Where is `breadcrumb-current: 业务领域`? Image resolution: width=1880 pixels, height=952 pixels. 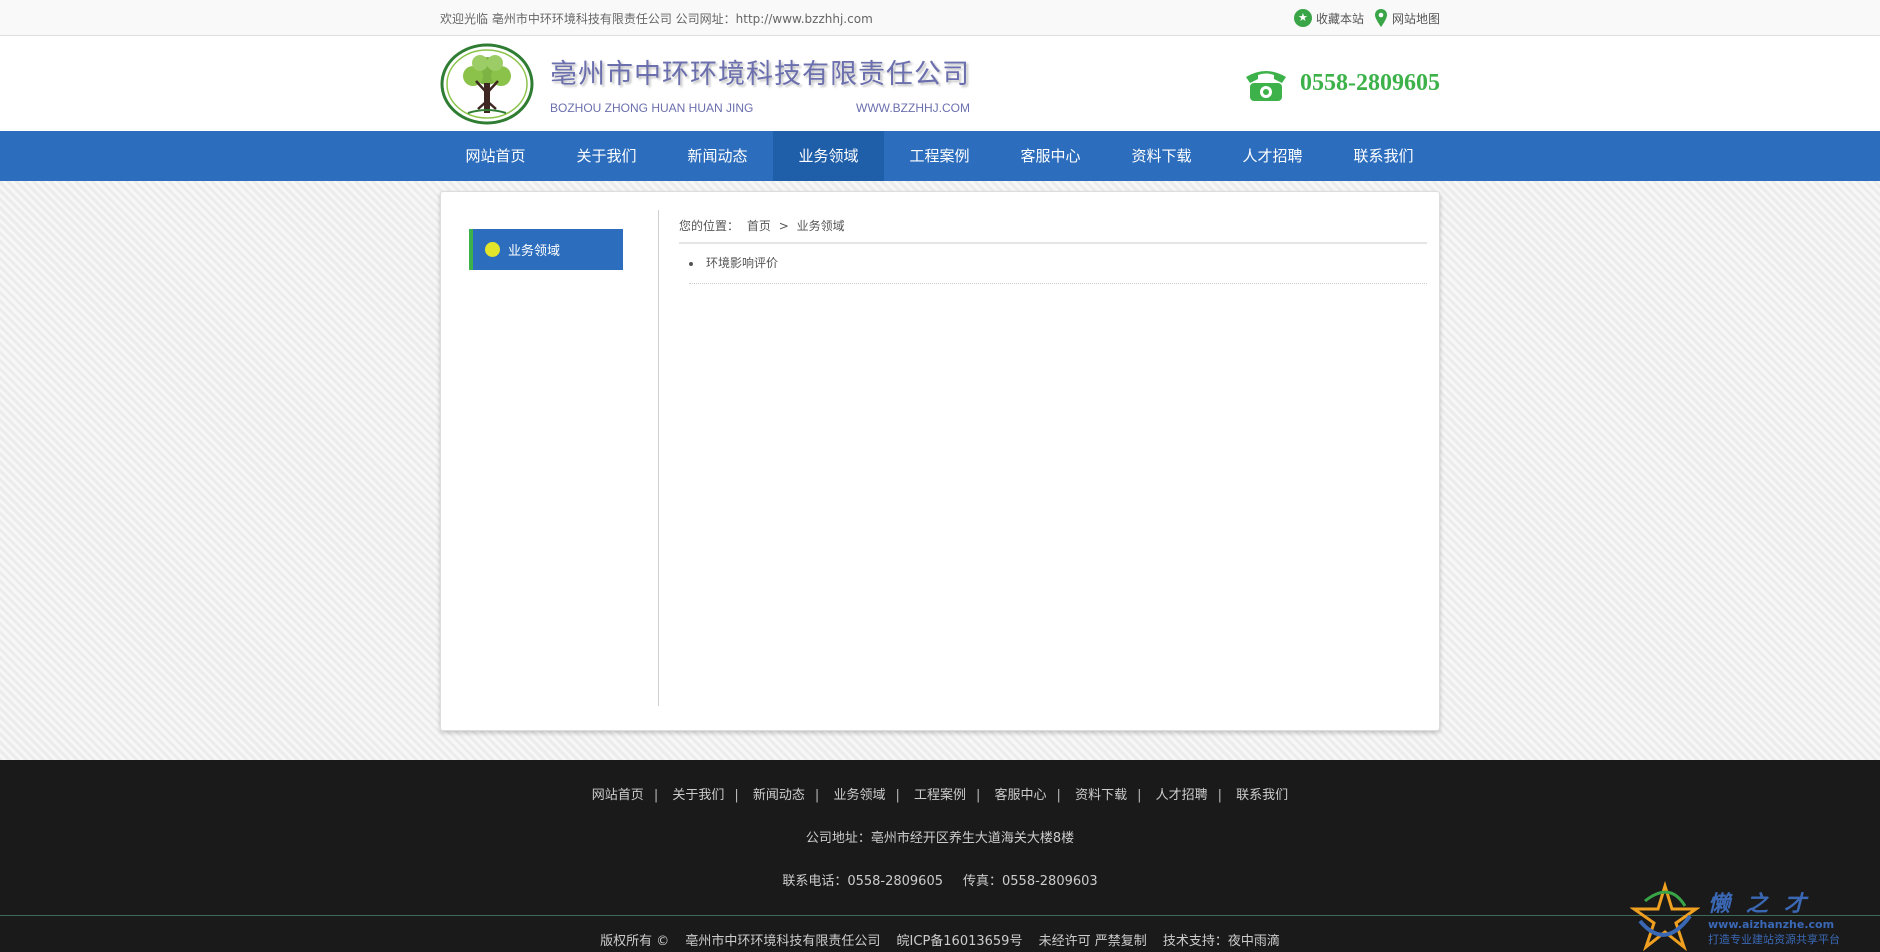
breadcrumb-current: 业务领域 is located at coordinates (820, 226).